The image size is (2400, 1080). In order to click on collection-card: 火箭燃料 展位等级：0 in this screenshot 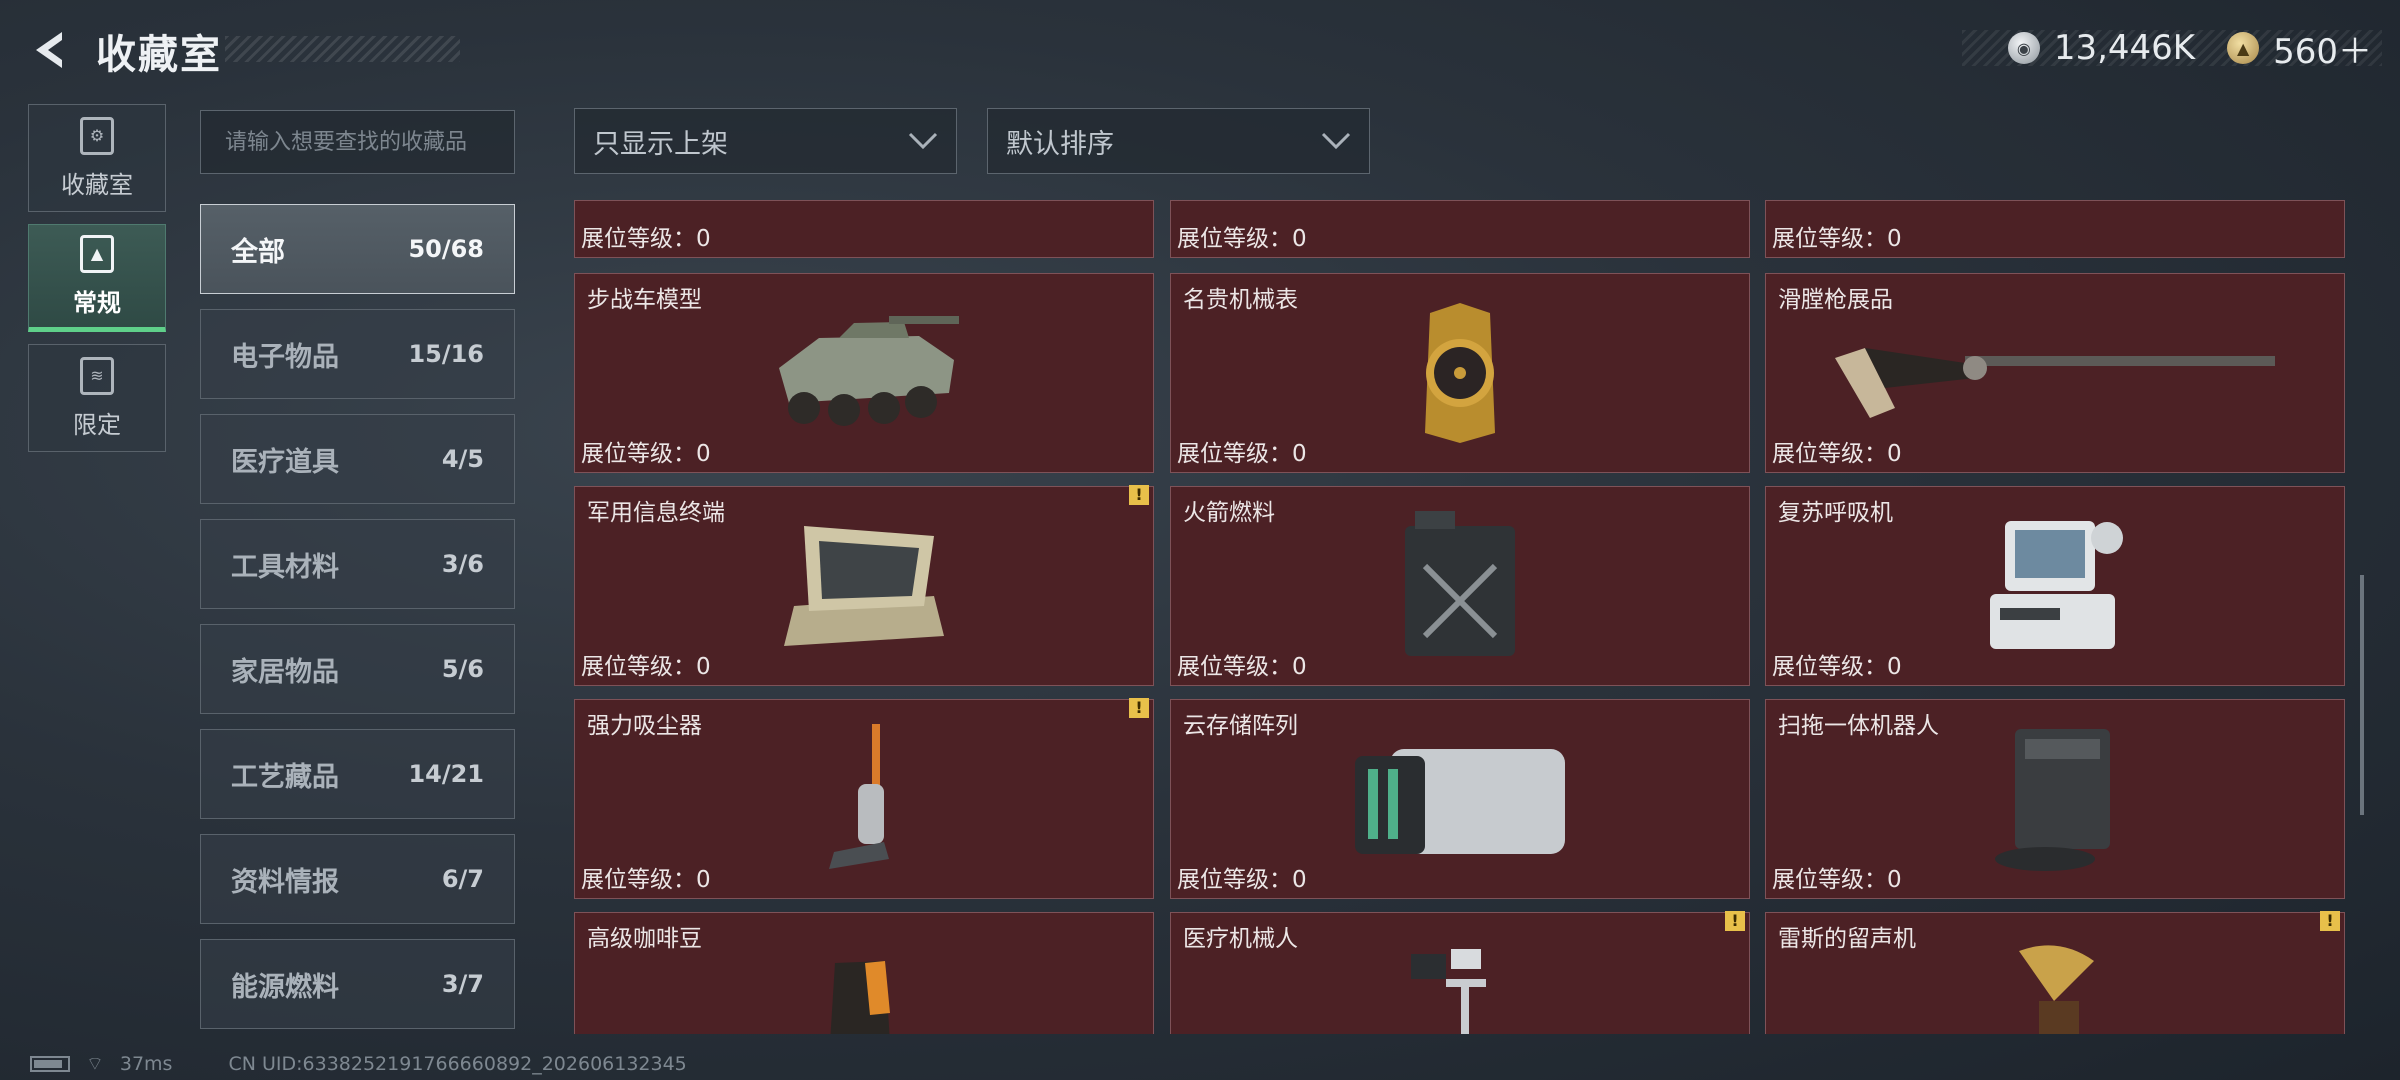, I will do `click(1460, 586)`.